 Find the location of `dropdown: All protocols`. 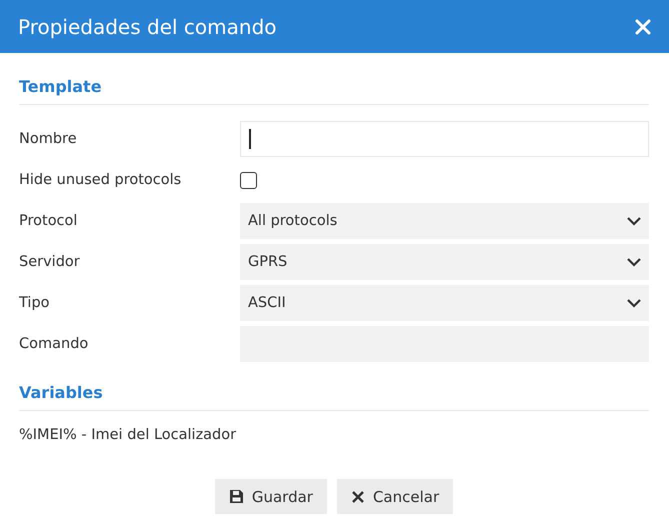

dropdown: All protocols is located at coordinates (444, 221).